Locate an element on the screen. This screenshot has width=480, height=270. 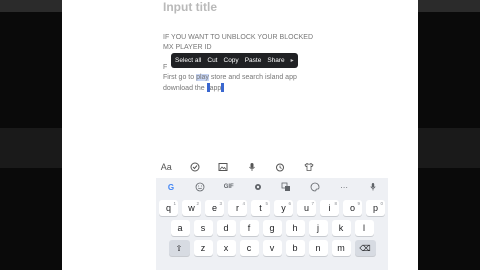
body-line-3-text: F is located at coordinates (165, 67).